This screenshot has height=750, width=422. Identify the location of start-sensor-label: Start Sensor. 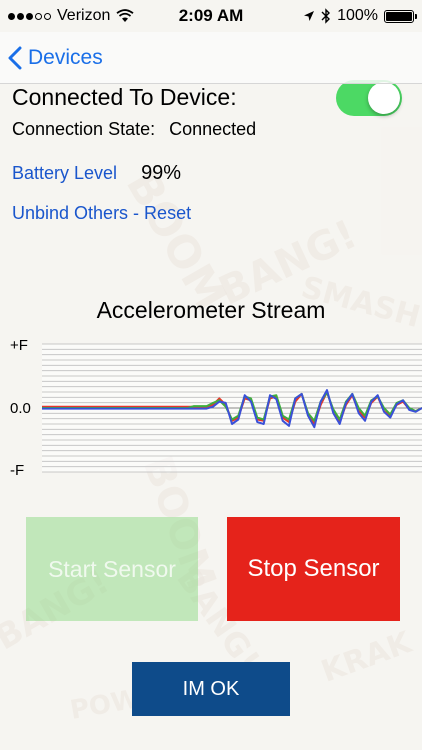
(112, 568).